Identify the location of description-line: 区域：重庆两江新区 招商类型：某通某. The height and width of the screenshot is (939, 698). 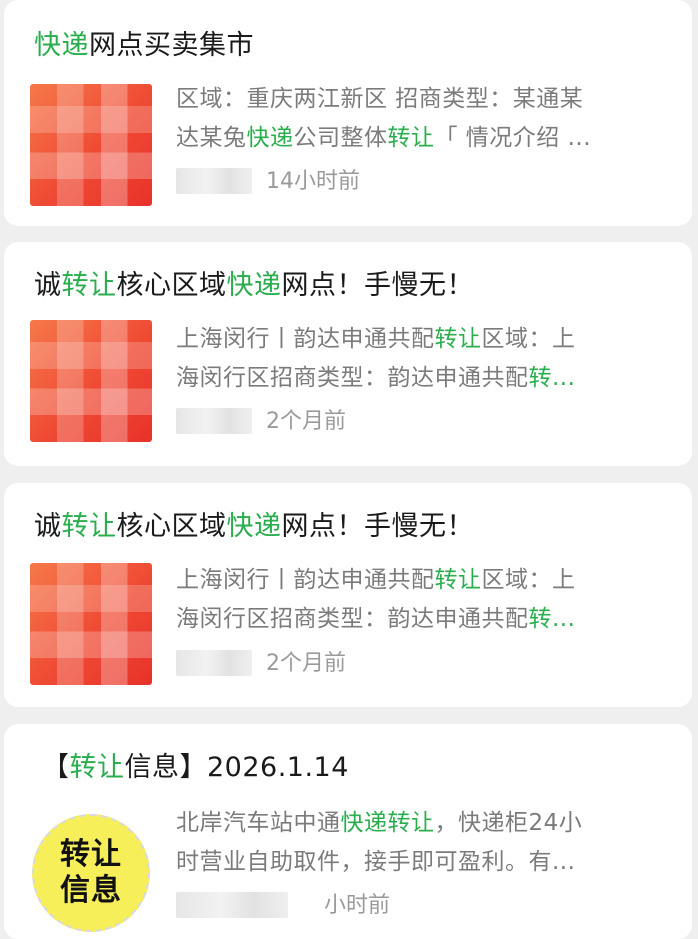
(421, 99).